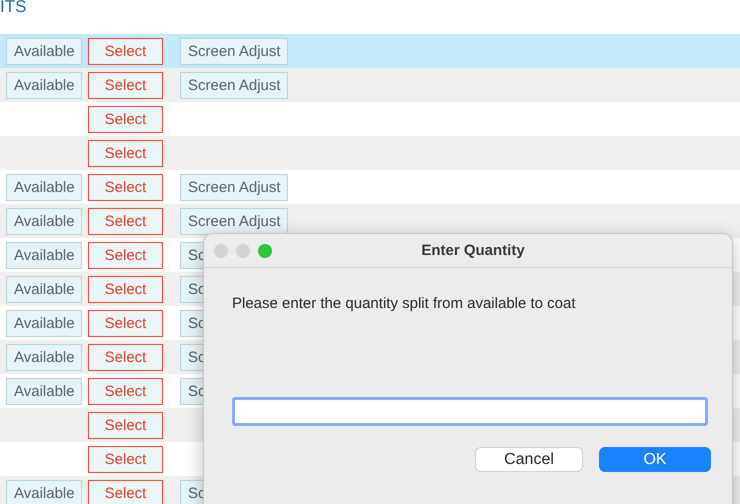 The width and height of the screenshot is (740, 504). I want to click on dialog-title: Enter Quantity, so click(473, 250).